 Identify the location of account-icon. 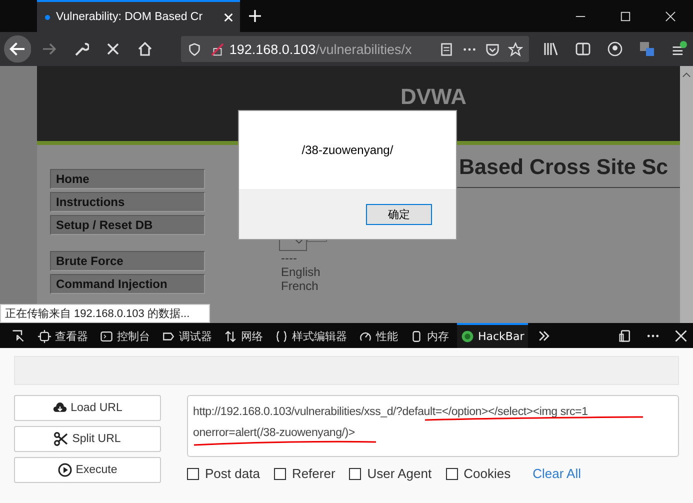
(615, 49).